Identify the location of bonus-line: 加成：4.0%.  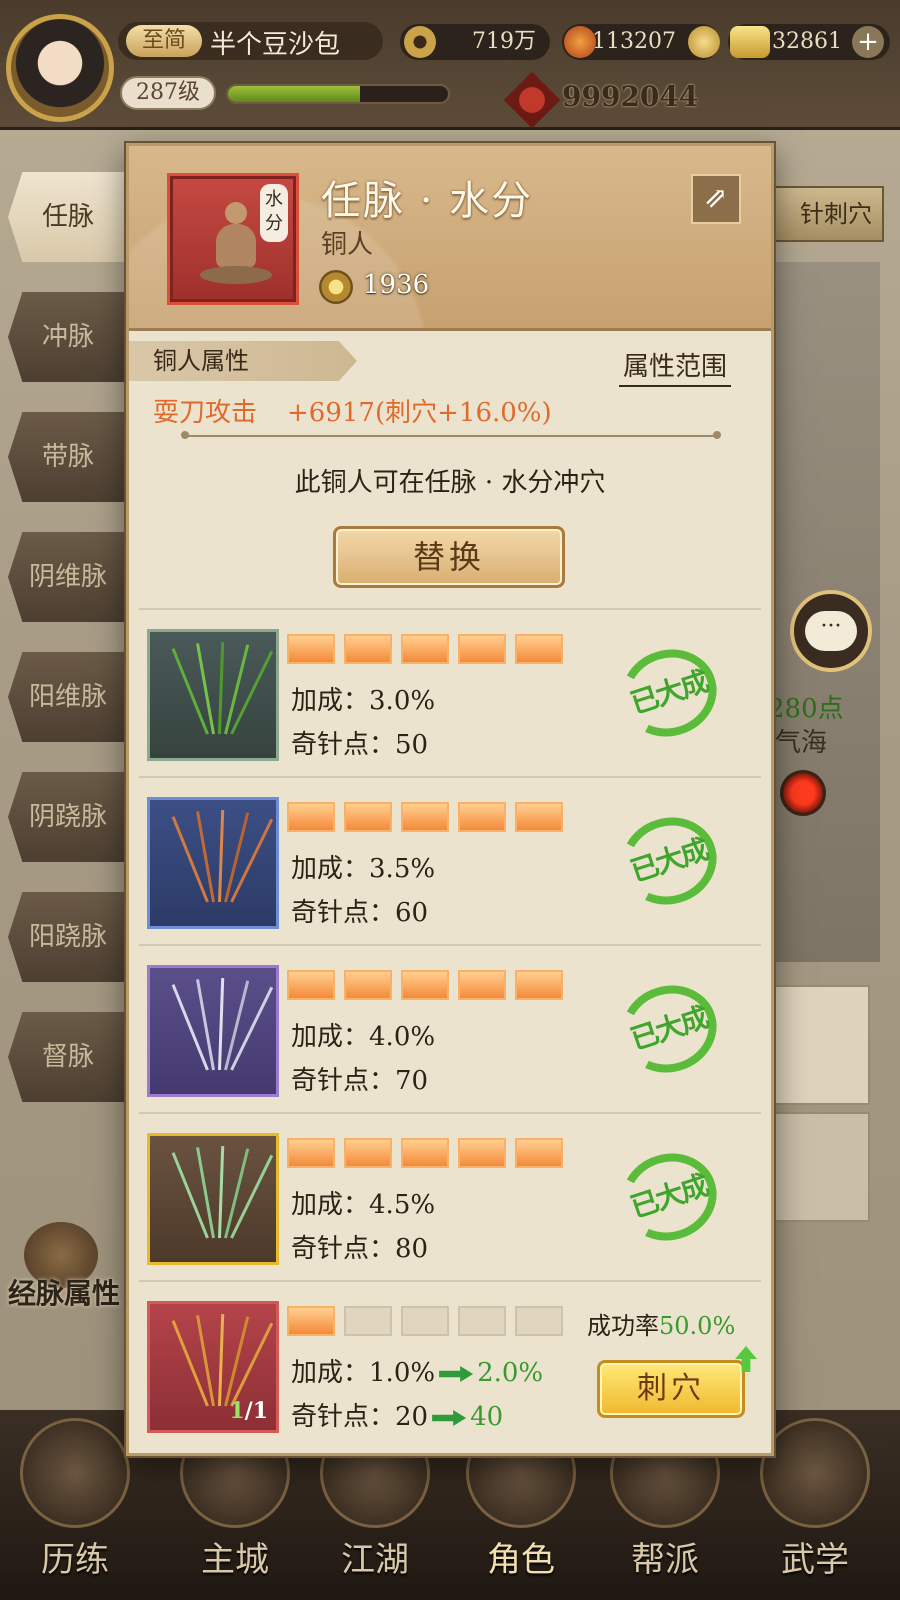
(363, 1034).